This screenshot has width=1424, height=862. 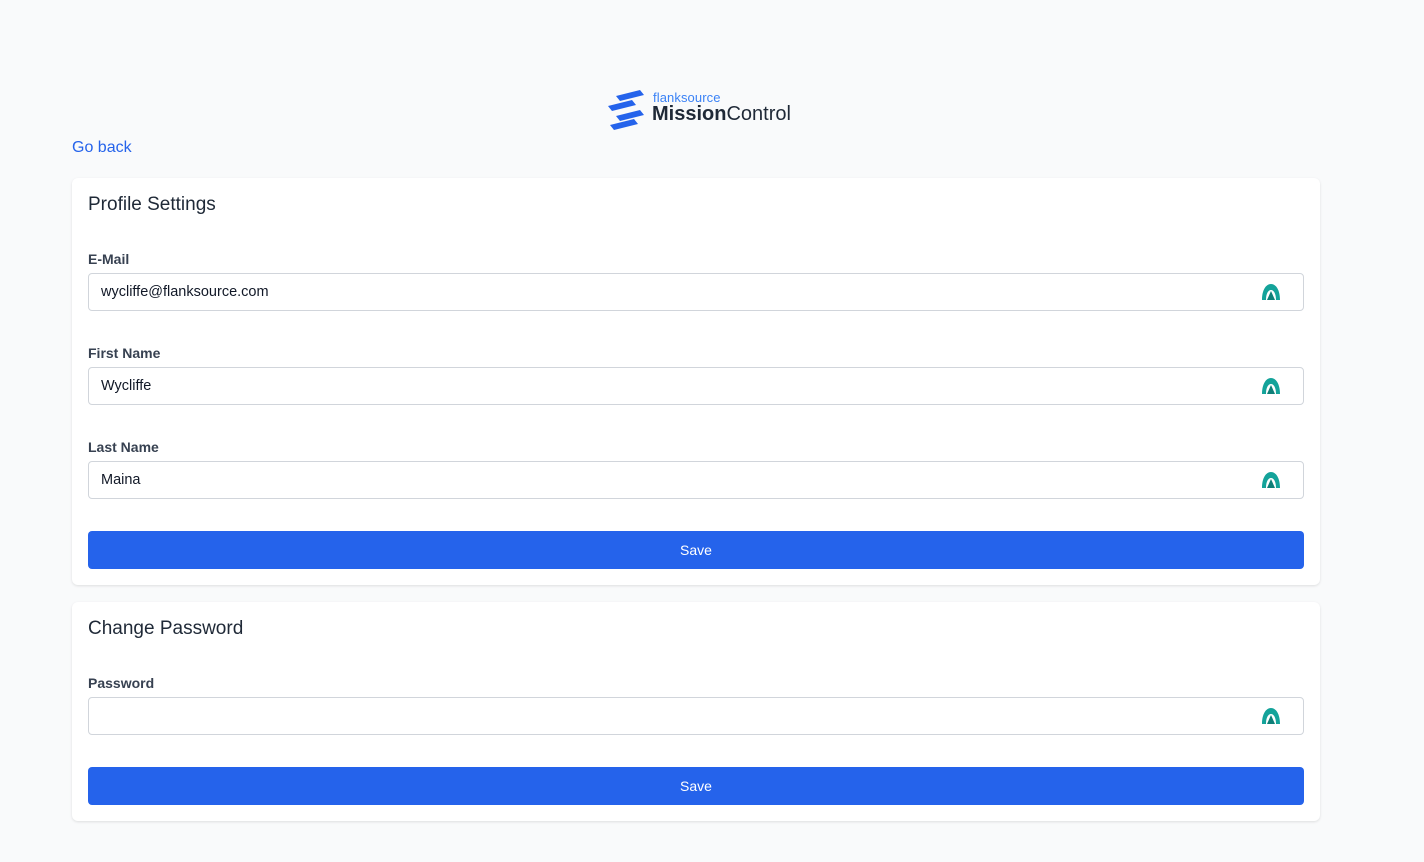 I want to click on last-name-field-wrapper, so click(x=696, y=480).